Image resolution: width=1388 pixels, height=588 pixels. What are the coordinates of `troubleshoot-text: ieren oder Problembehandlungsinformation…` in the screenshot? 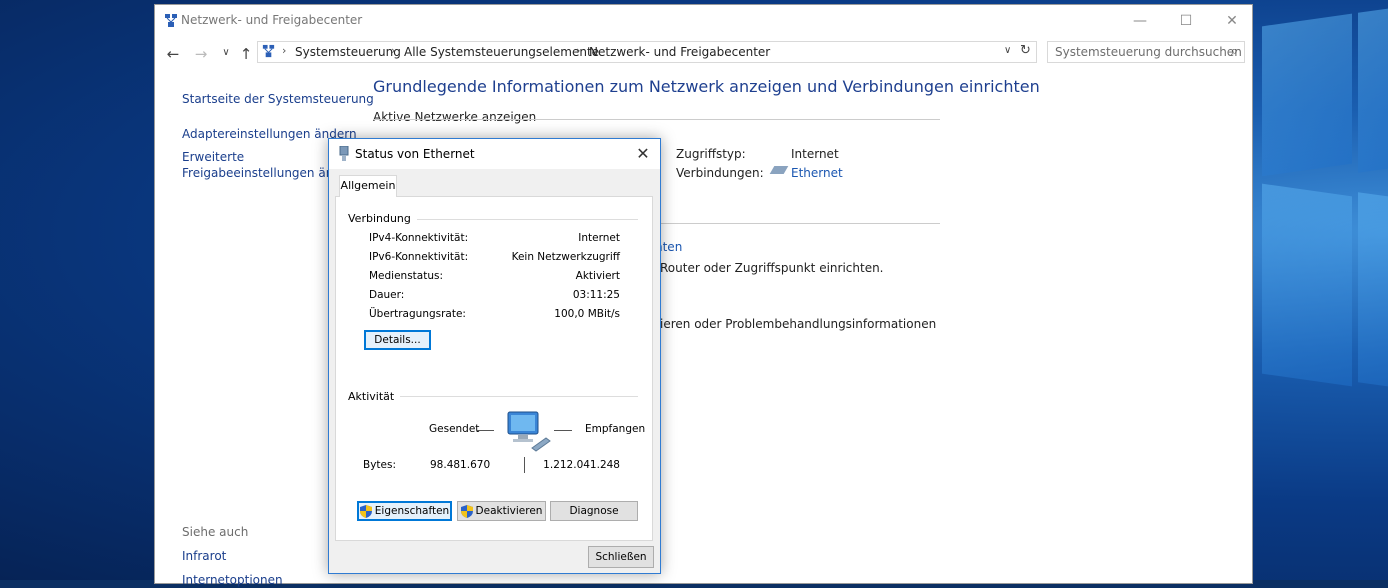 It's located at (798, 324).